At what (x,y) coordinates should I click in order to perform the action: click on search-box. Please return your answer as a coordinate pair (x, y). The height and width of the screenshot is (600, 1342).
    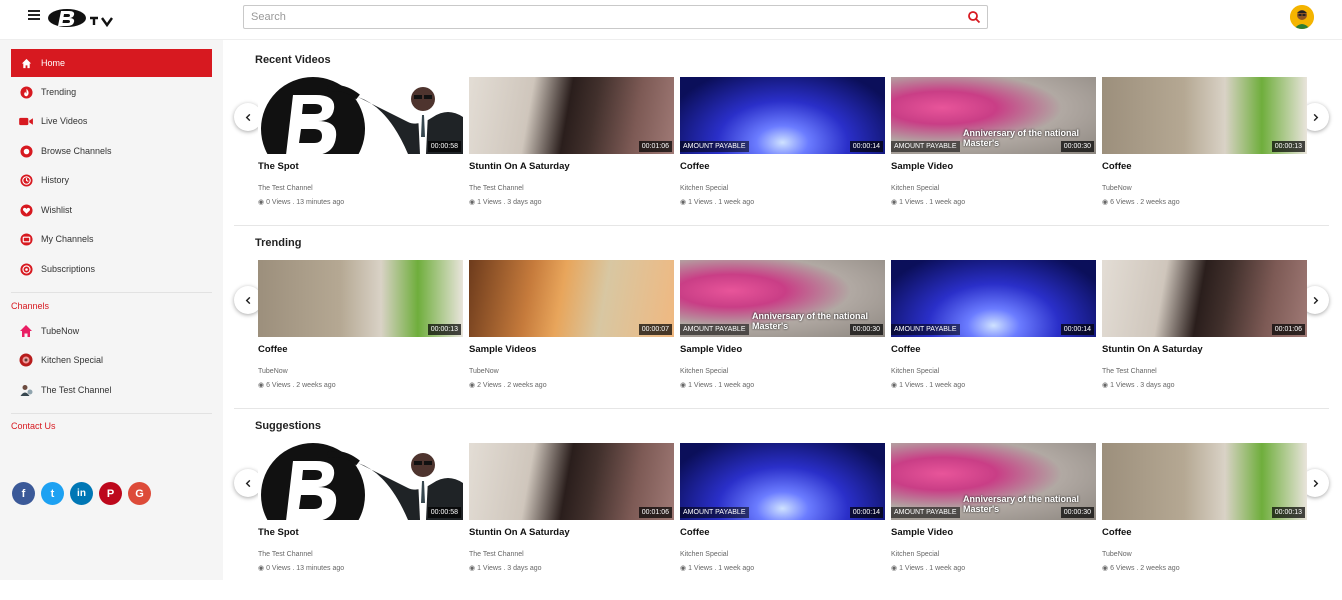
    Looking at the image, I should click on (615, 17).